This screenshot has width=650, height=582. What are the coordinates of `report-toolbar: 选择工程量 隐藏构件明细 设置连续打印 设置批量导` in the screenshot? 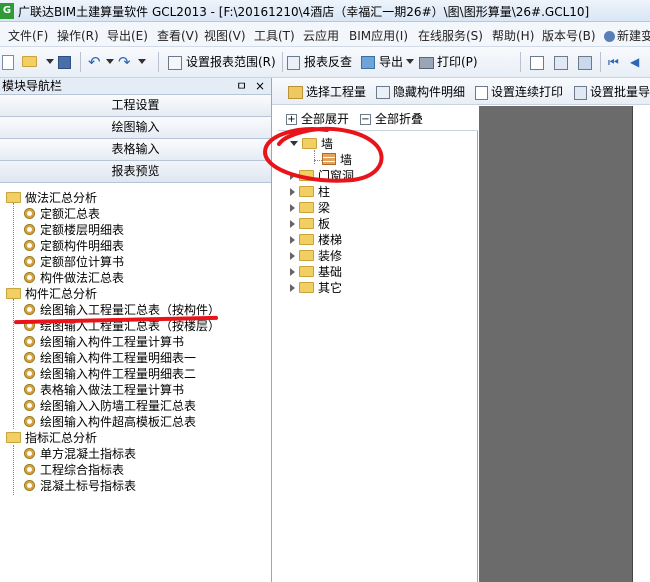 It's located at (461, 91).